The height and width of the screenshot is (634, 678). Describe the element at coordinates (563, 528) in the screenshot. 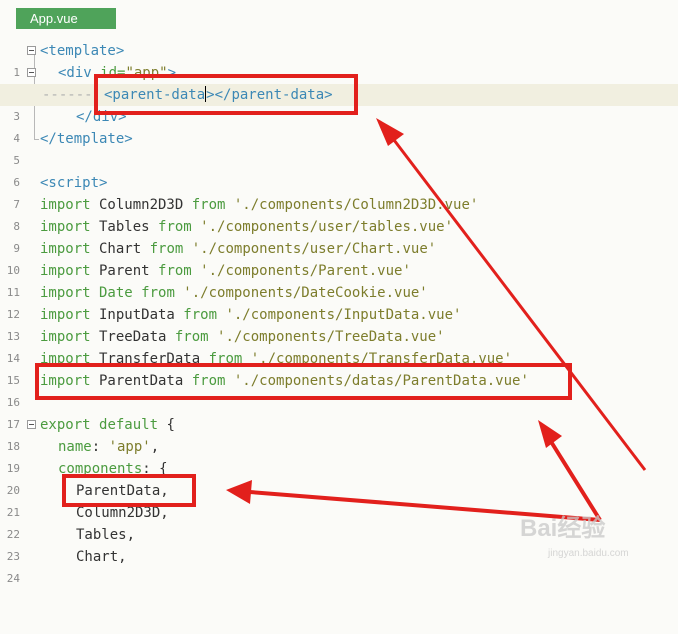

I see `watermark-logo: Bai经验` at that location.